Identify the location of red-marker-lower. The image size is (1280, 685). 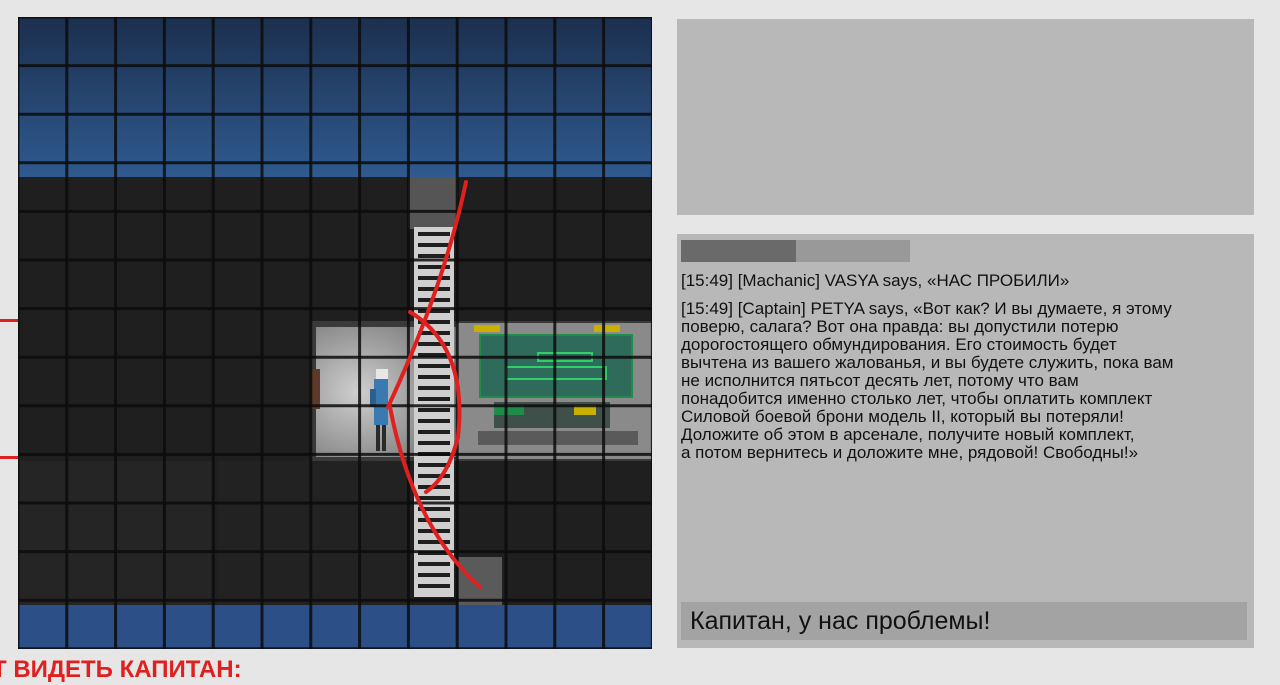
(9, 457).